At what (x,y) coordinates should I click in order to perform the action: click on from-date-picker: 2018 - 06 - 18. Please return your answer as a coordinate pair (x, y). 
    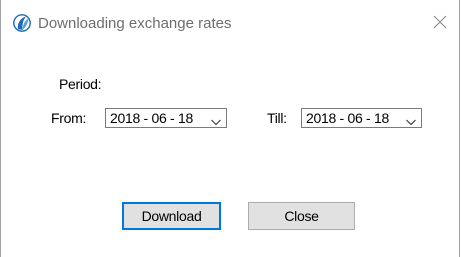
    Looking at the image, I should click on (166, 118).